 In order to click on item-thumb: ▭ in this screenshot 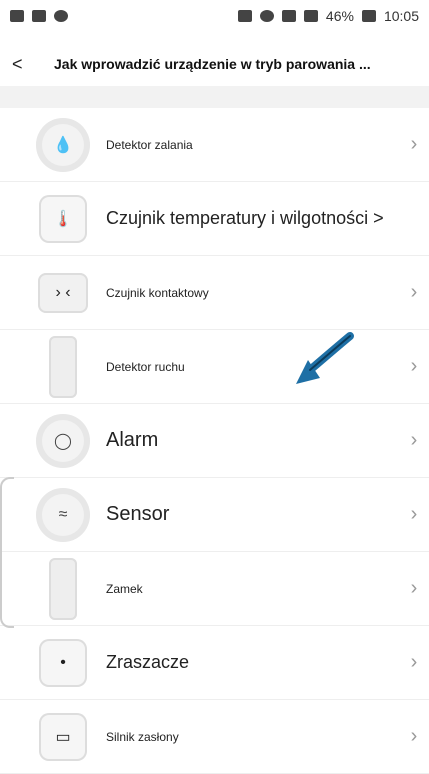, I will do `click(63, 737)`.